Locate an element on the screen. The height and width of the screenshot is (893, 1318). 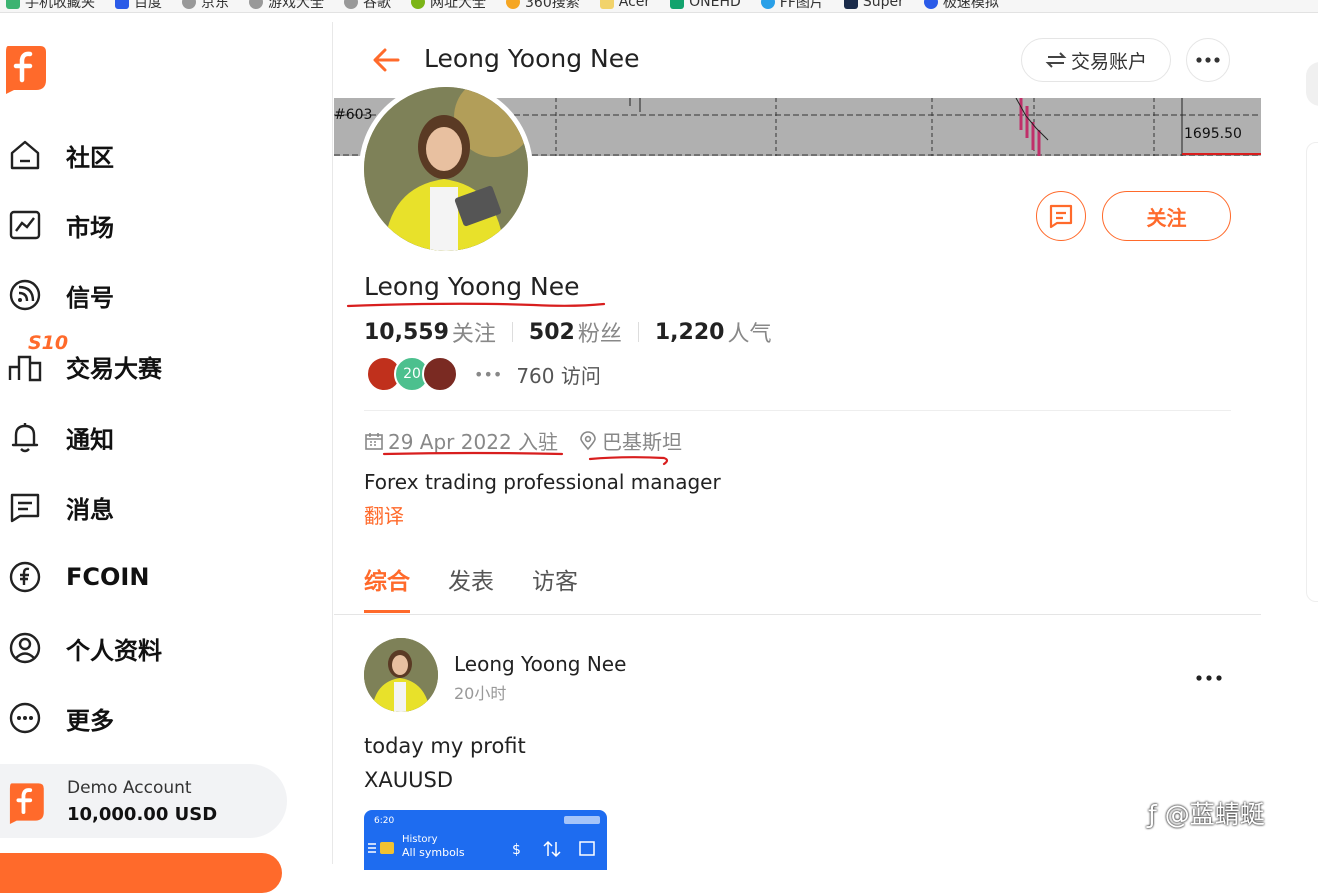
bookmark-label: FF图片 is located at coordinates (801, 5).